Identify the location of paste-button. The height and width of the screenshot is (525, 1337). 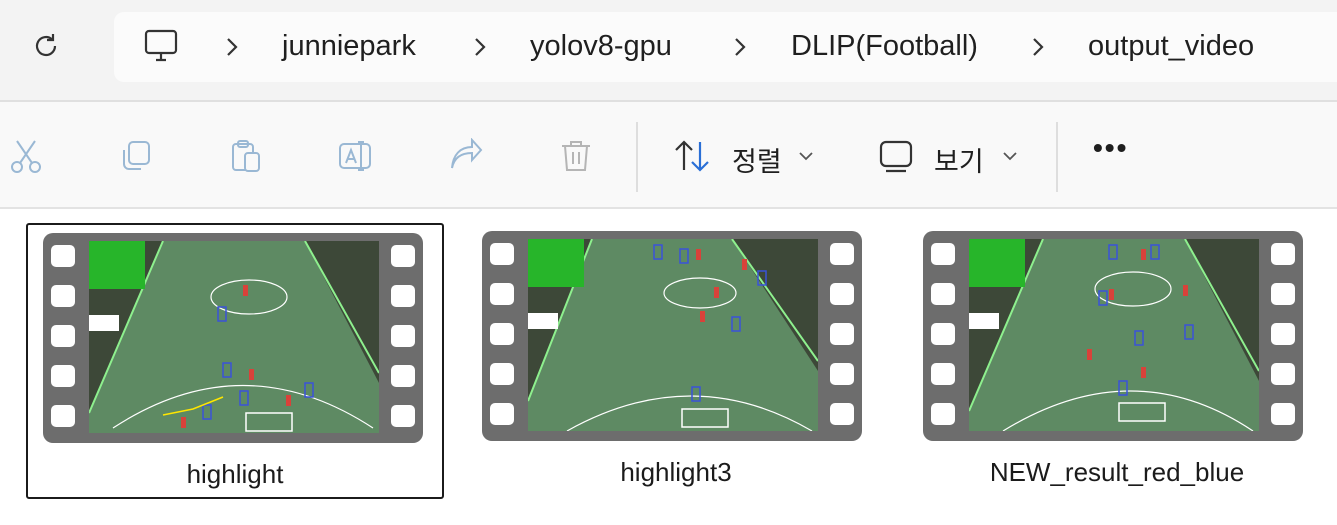
(246, 156).